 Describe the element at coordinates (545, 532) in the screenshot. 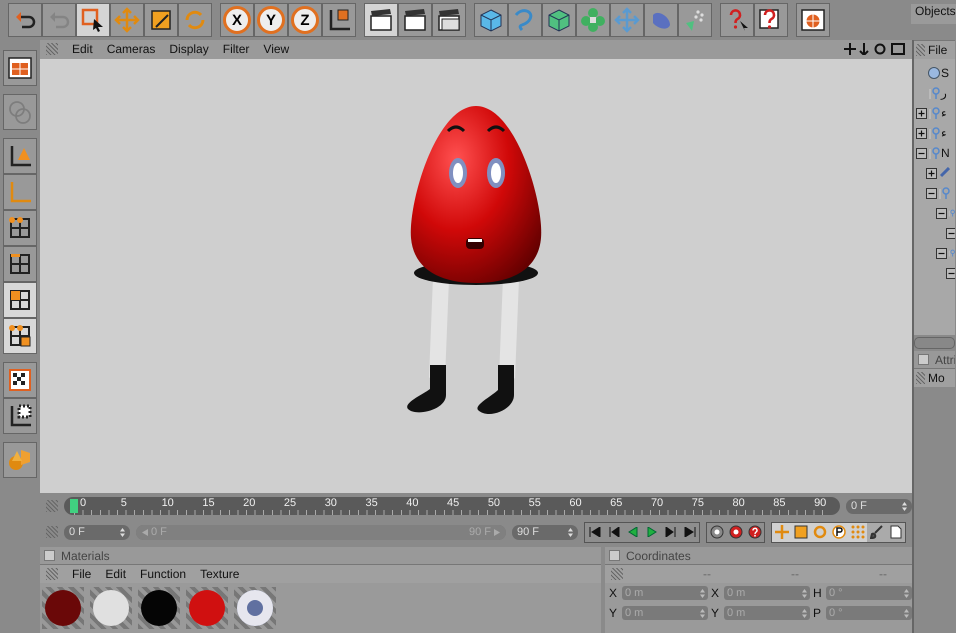

I see `end-frame-field: 90 F` at that location.